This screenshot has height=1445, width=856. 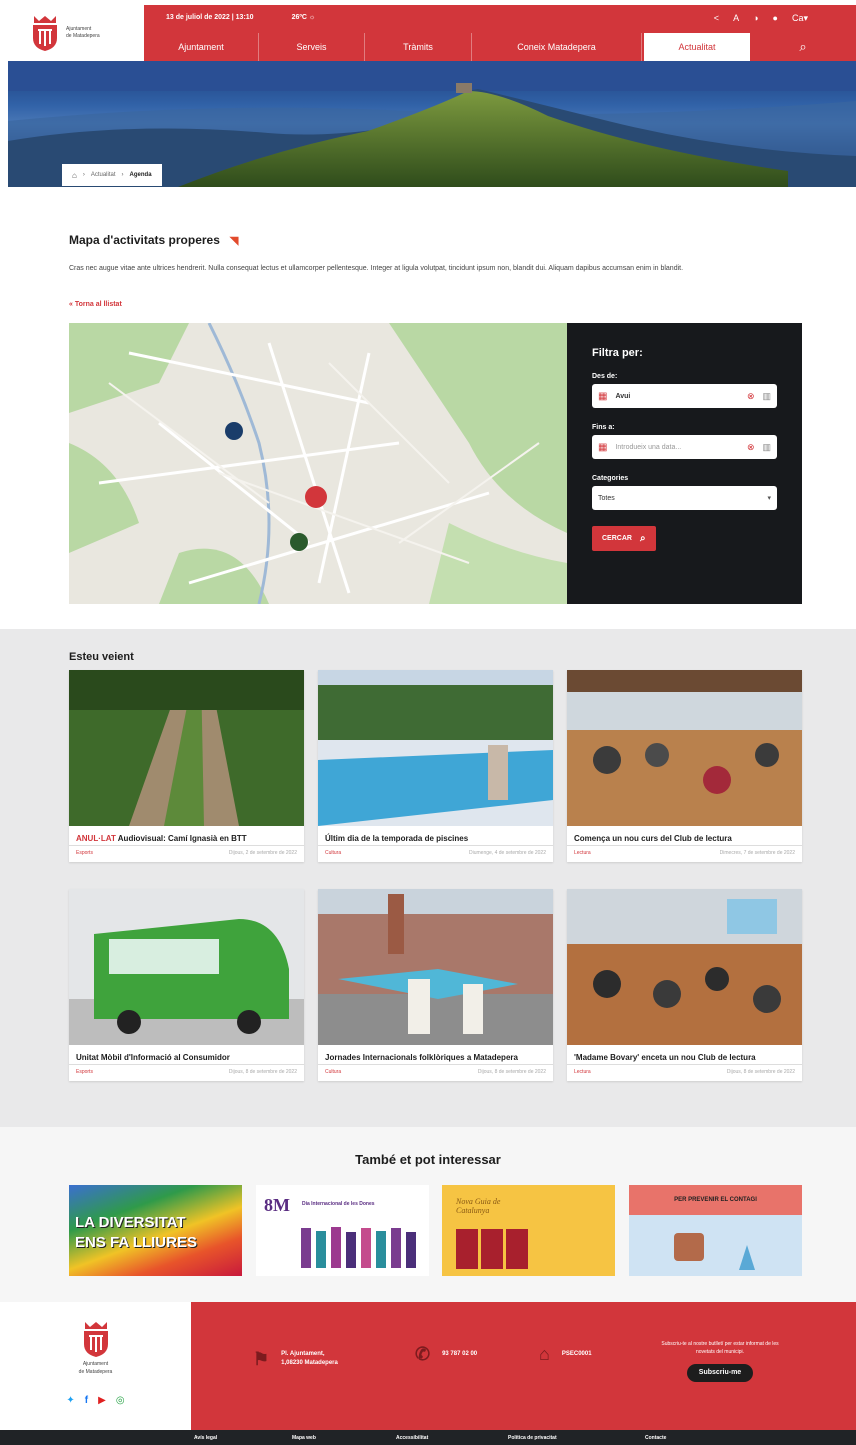 I want to click on promo-line-1: LA DIVERSITAT, so click(x=130, y=1222).